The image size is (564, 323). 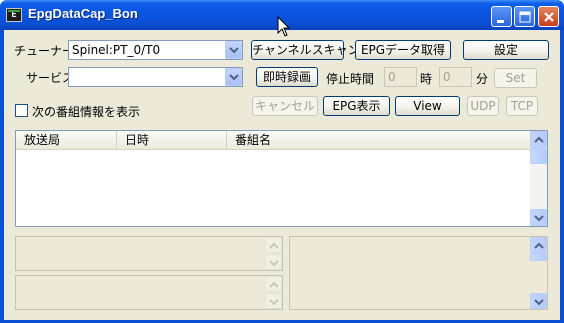 I want to click on service-label: サービス, so click(x=50, y=78).